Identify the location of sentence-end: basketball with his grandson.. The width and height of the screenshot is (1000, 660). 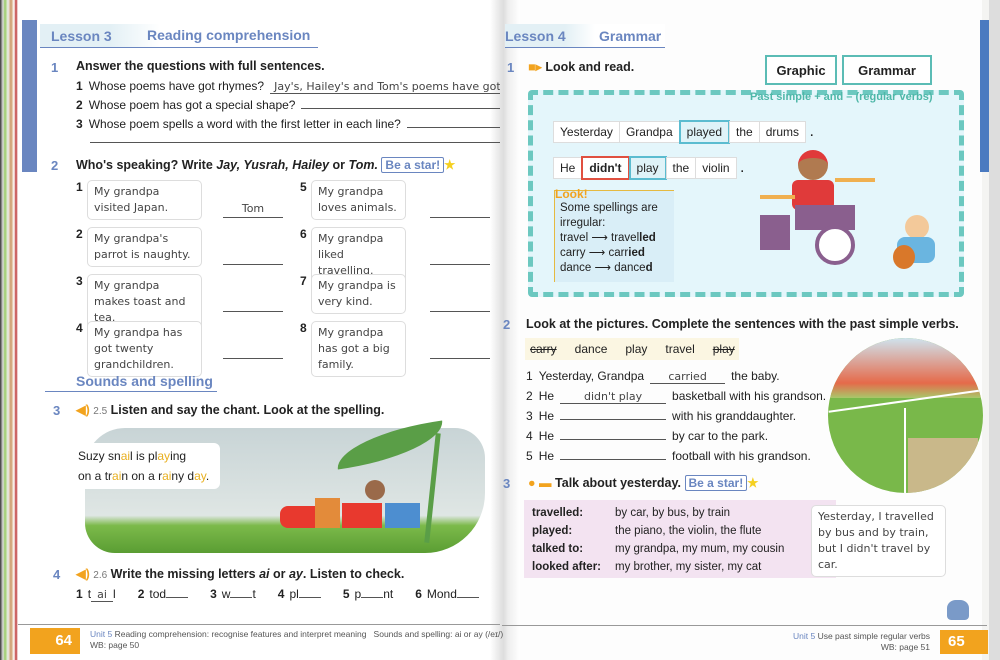
(749, 396).